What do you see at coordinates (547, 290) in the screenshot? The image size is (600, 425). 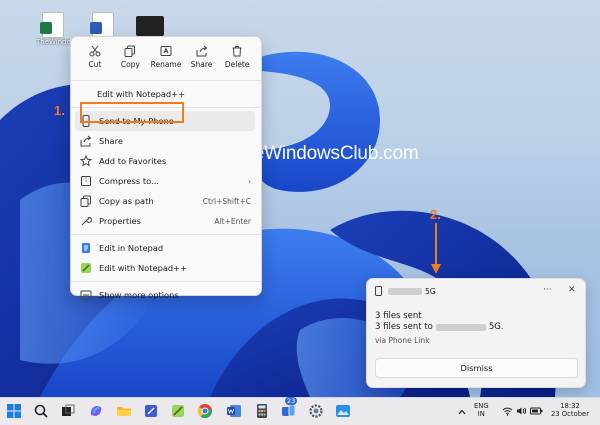 I see `more-options-icon: ···` at bounding box center [547, 290].